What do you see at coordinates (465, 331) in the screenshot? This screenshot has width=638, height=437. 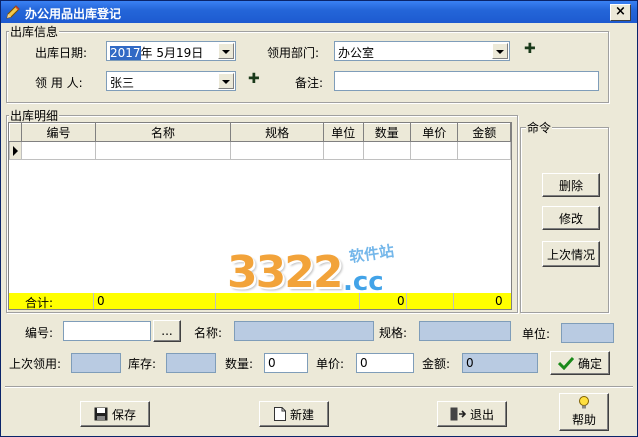 I see `spec-field` at bounding box center [465, 331].